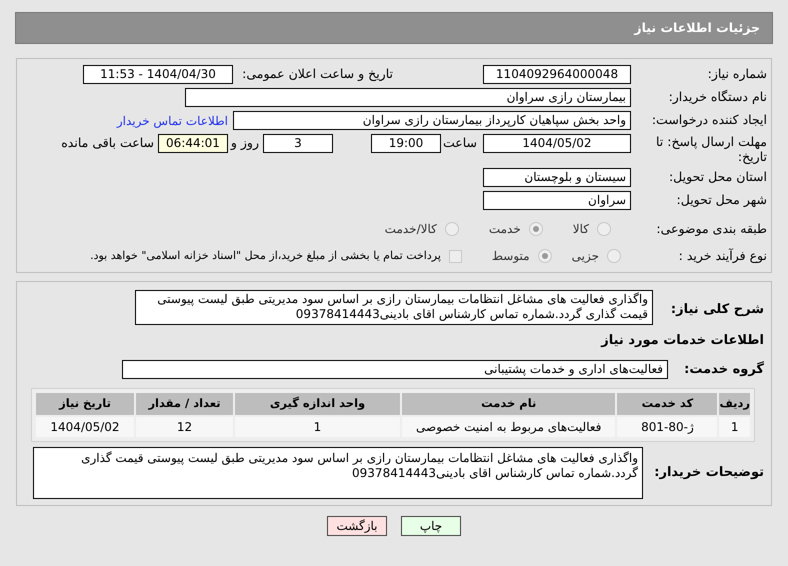 This screenshot has height=566, width=788. Describe the element at coordinates (718, 177) in the screenshot. I see `field-label: استان محل تحویل:` at that location.